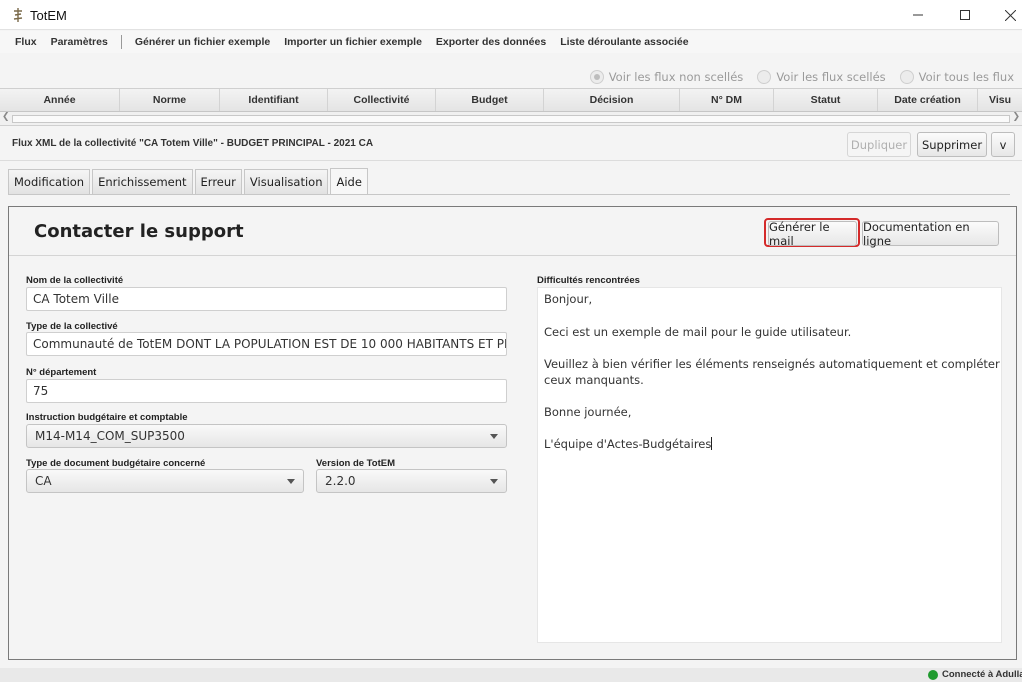 The width and height of the screenshot is (1022, 682). Describe the element at coordinates (1000, 100) in the screenshot. I see `column-header-visu: Visu` at that location.